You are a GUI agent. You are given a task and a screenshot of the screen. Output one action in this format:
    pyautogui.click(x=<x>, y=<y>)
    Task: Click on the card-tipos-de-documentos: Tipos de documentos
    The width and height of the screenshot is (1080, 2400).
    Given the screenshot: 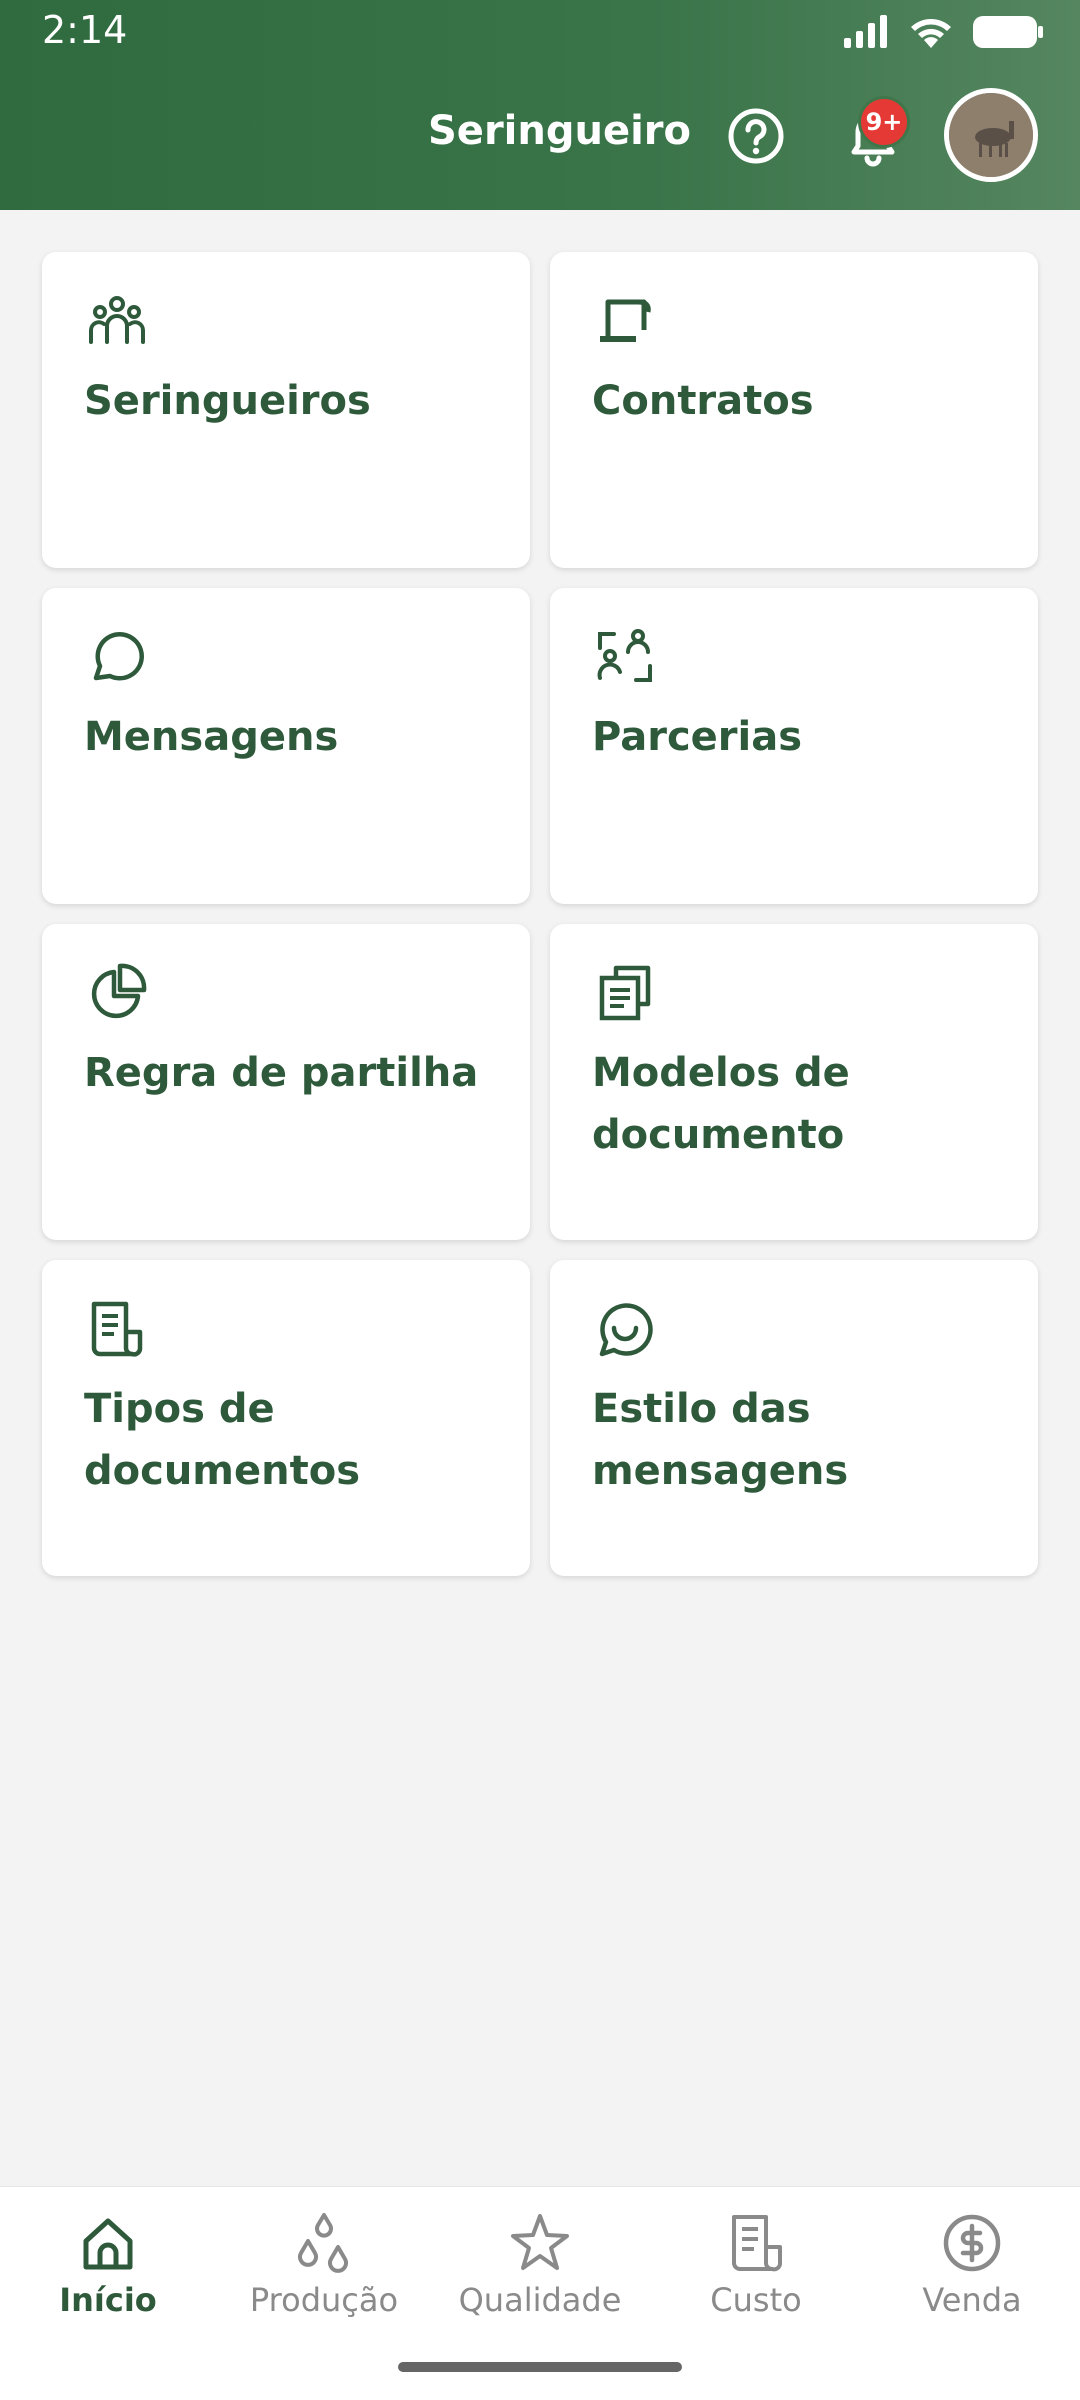 What is the action you would take?
    pyautogui.click(x=286, y=1418)
    